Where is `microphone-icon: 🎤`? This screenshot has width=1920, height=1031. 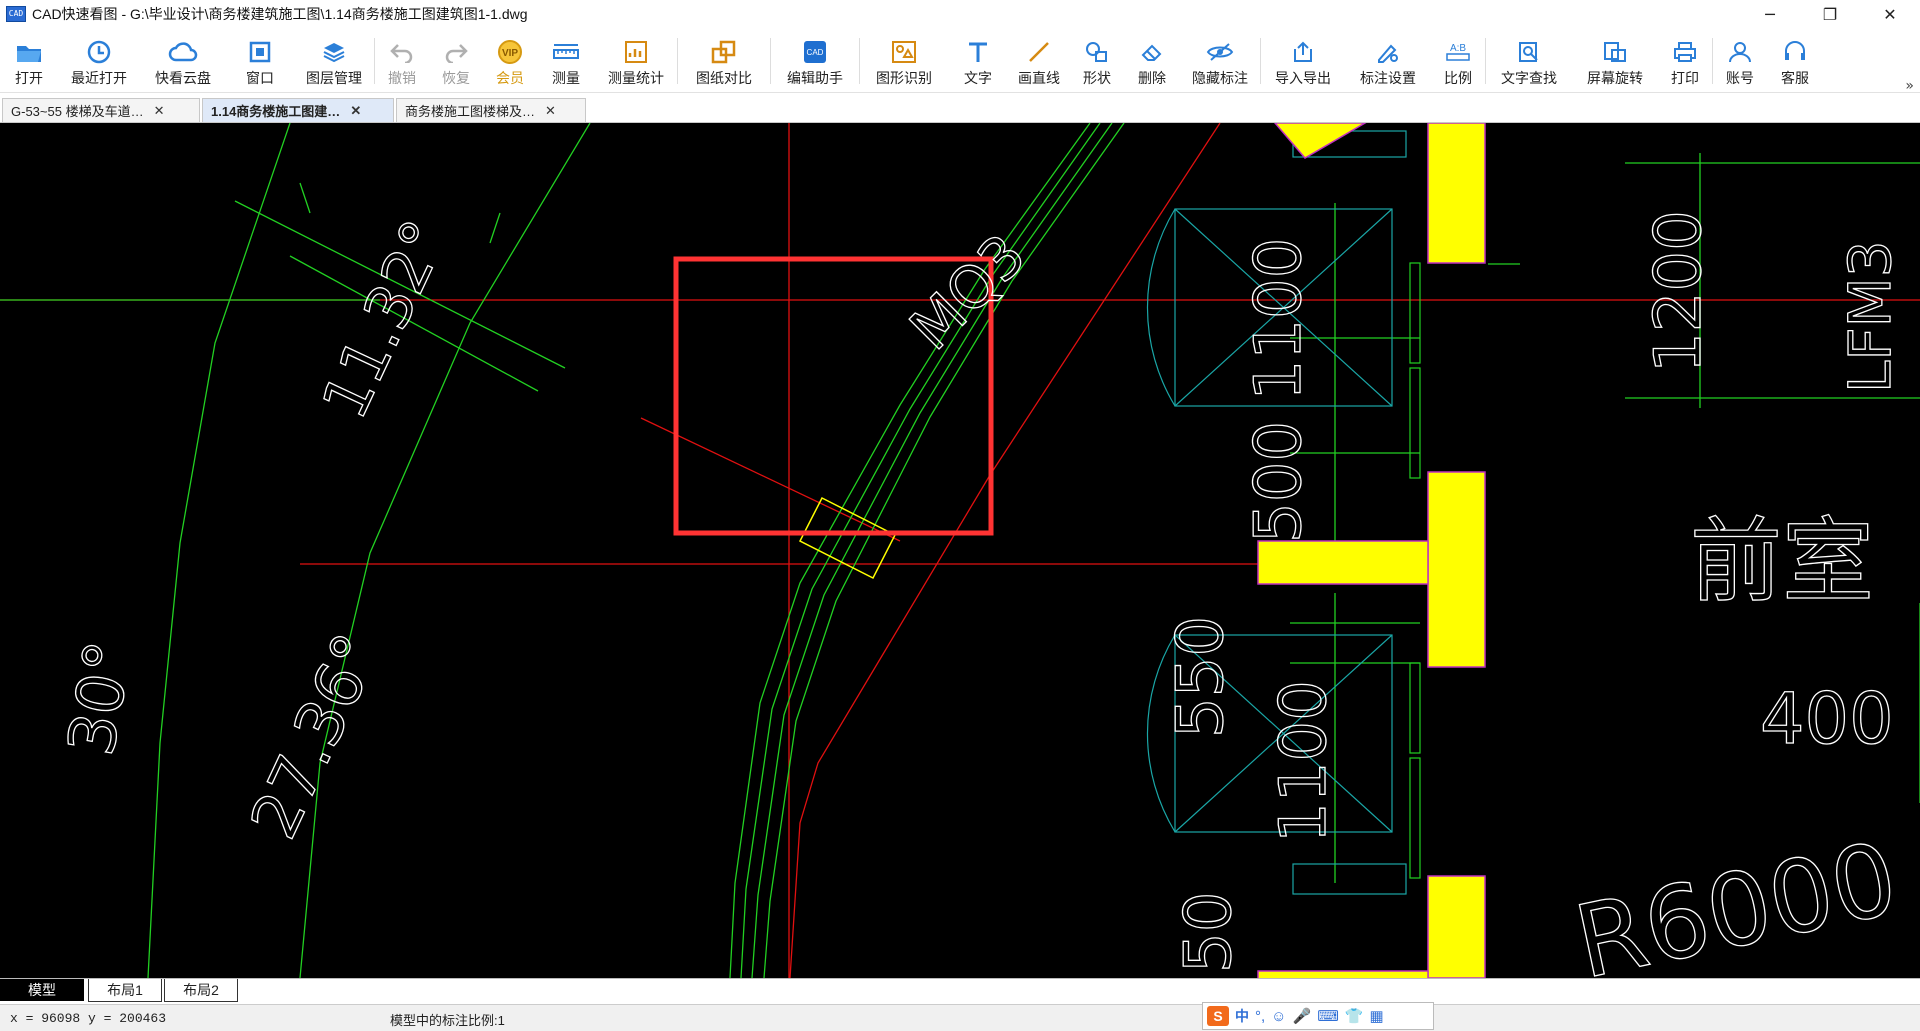 microphone-icon: 🎤 is located at coordinates (1302, 1016).